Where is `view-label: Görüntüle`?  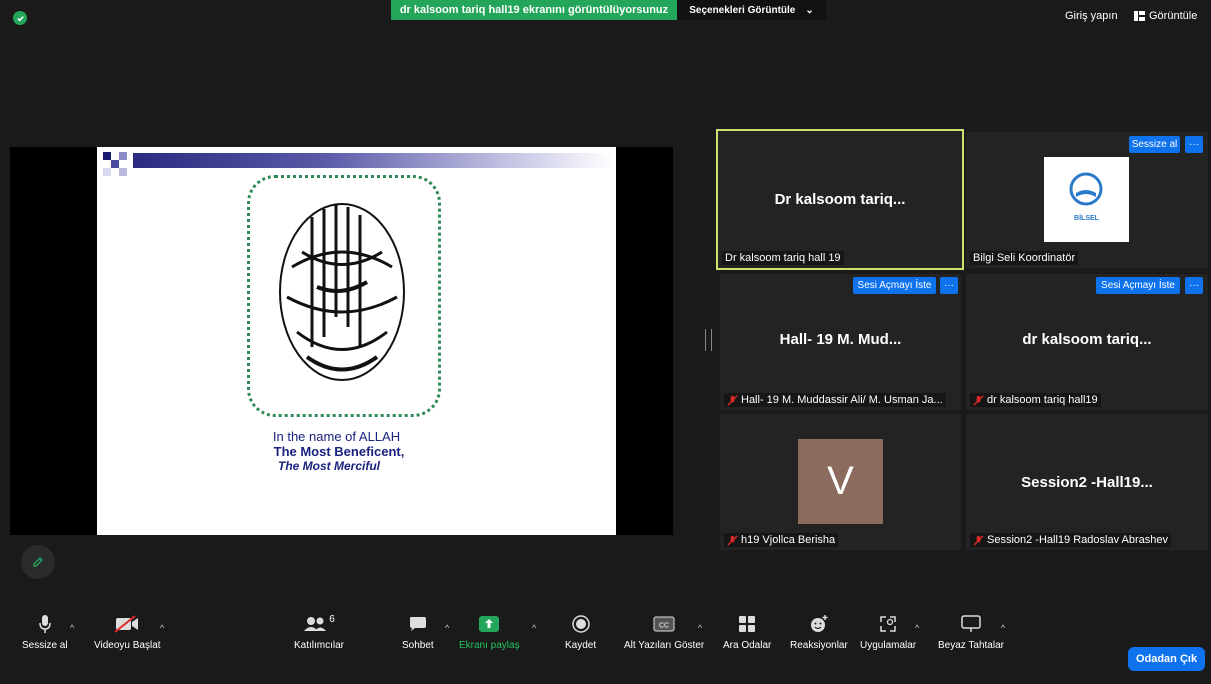 view-label: Görüntüle is located at coordinates (1173, 16).